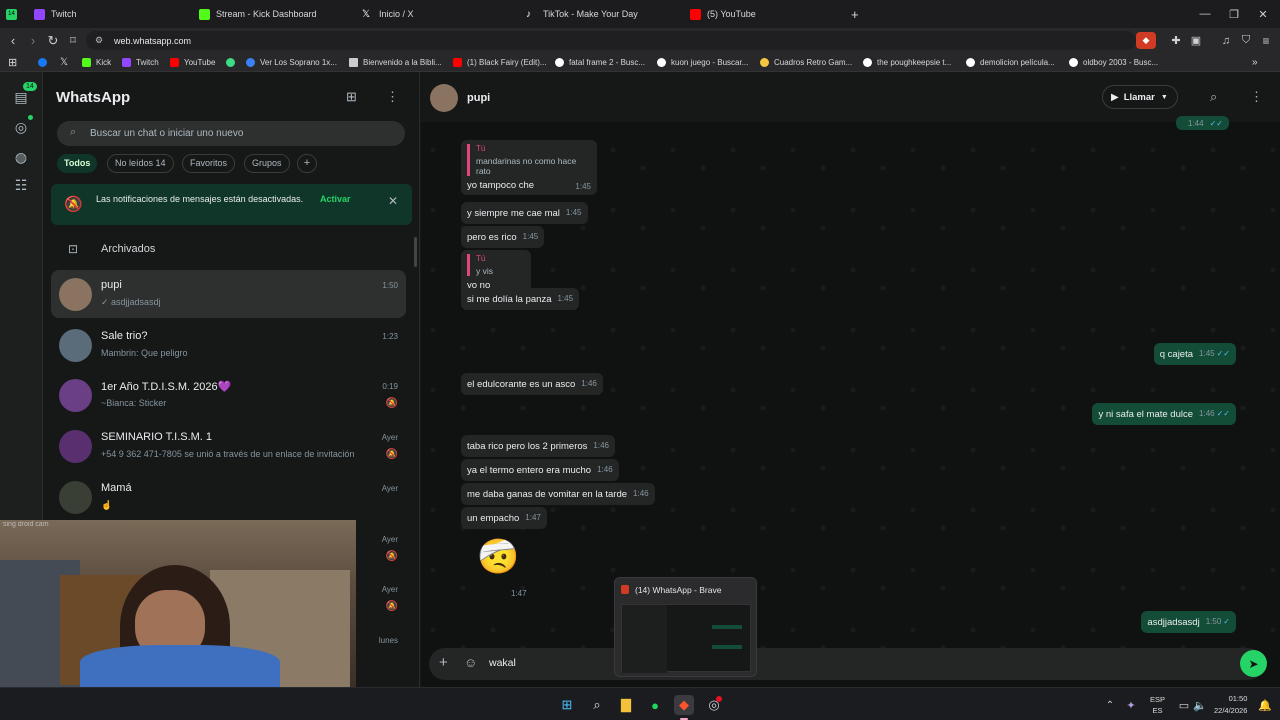 The image size is (1280, 720). I want to click on call-button: ▶ Llamar ▼, so click(1140, 97).